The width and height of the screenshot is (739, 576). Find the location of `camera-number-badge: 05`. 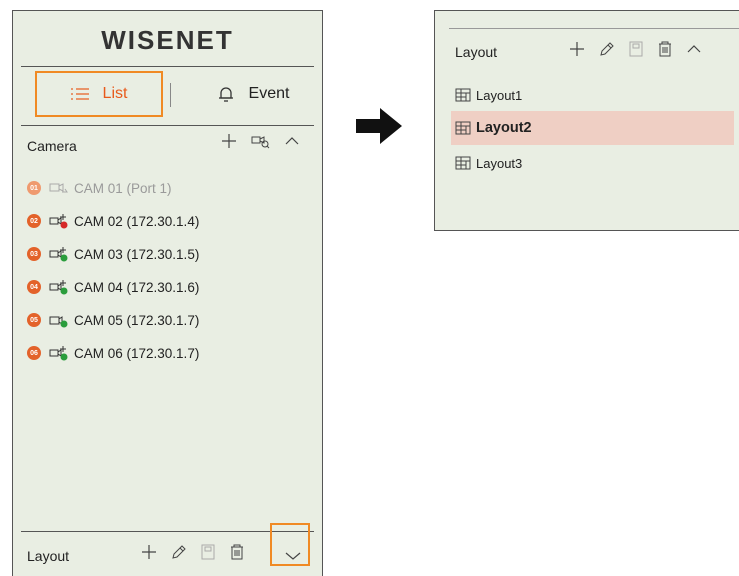

camera-number-badge: 05 is located at coordinates (34, 320).